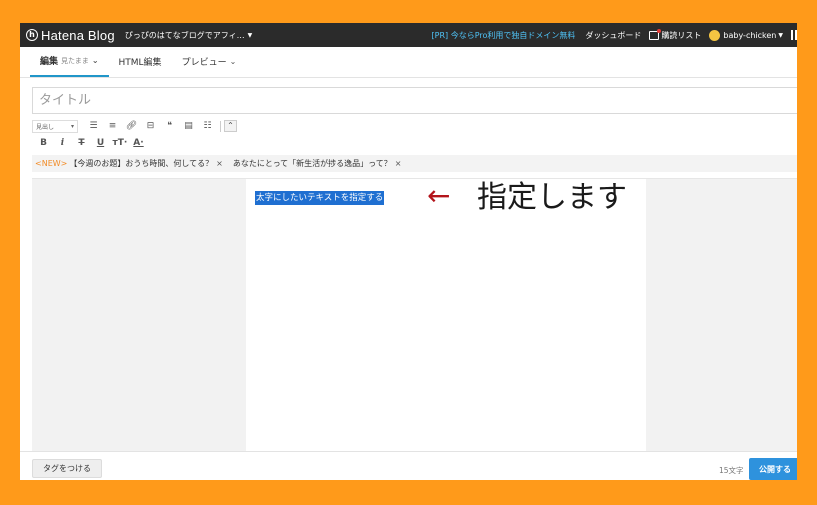  I want to click on tab-edit-label: 編集, so click(49, 62).